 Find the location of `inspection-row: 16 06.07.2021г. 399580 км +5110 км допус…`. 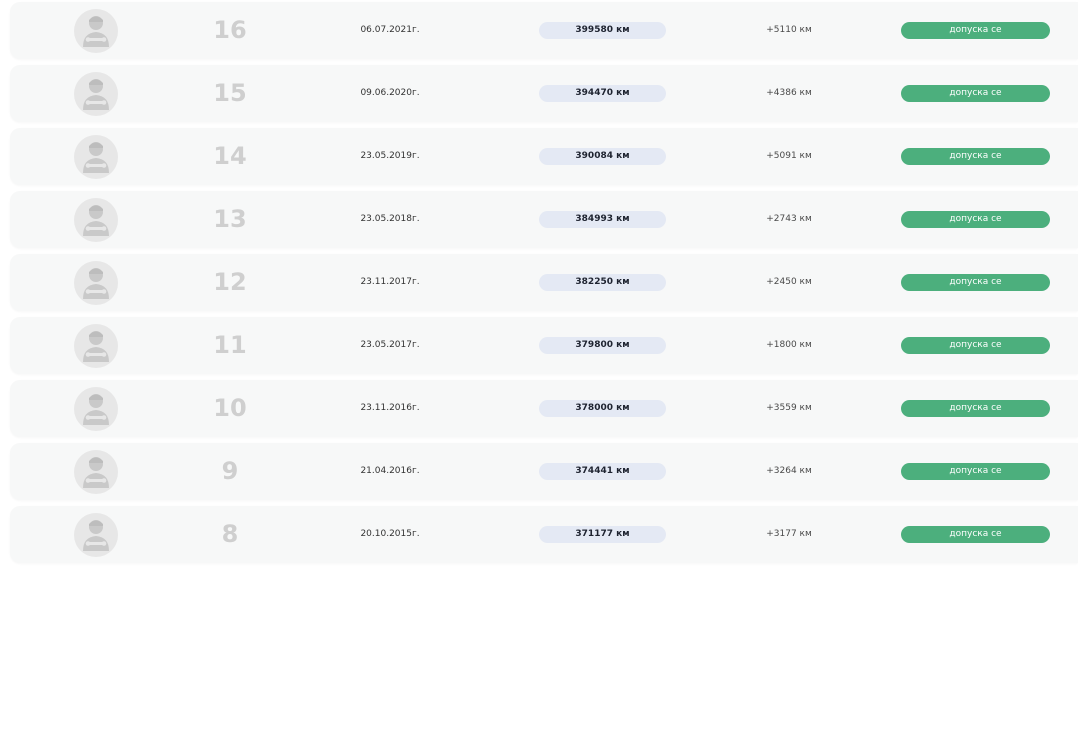

inspection-row: 16 06.07.2021г. 399580 км +5110 км допус… is located at coordinates (544, 30).